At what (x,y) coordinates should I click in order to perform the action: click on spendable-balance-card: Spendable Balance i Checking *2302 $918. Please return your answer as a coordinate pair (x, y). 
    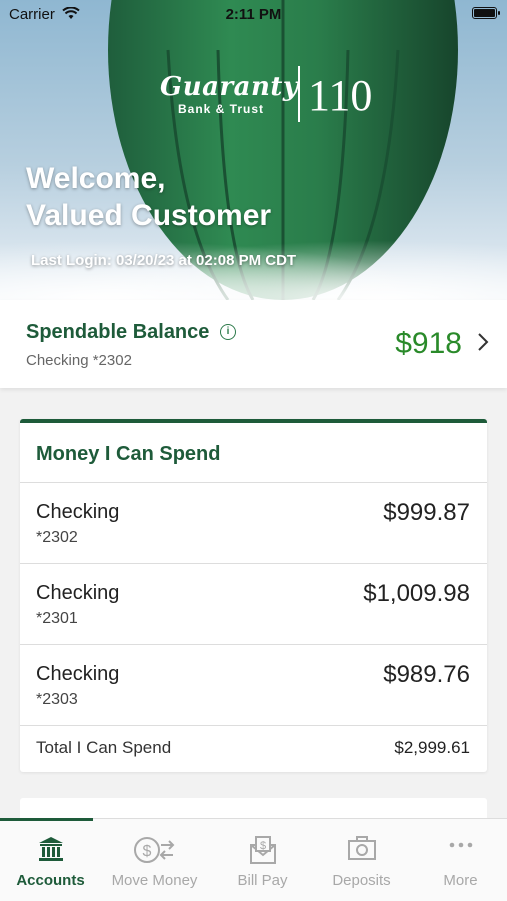
    Looking at the image, I should click on (253, 344).